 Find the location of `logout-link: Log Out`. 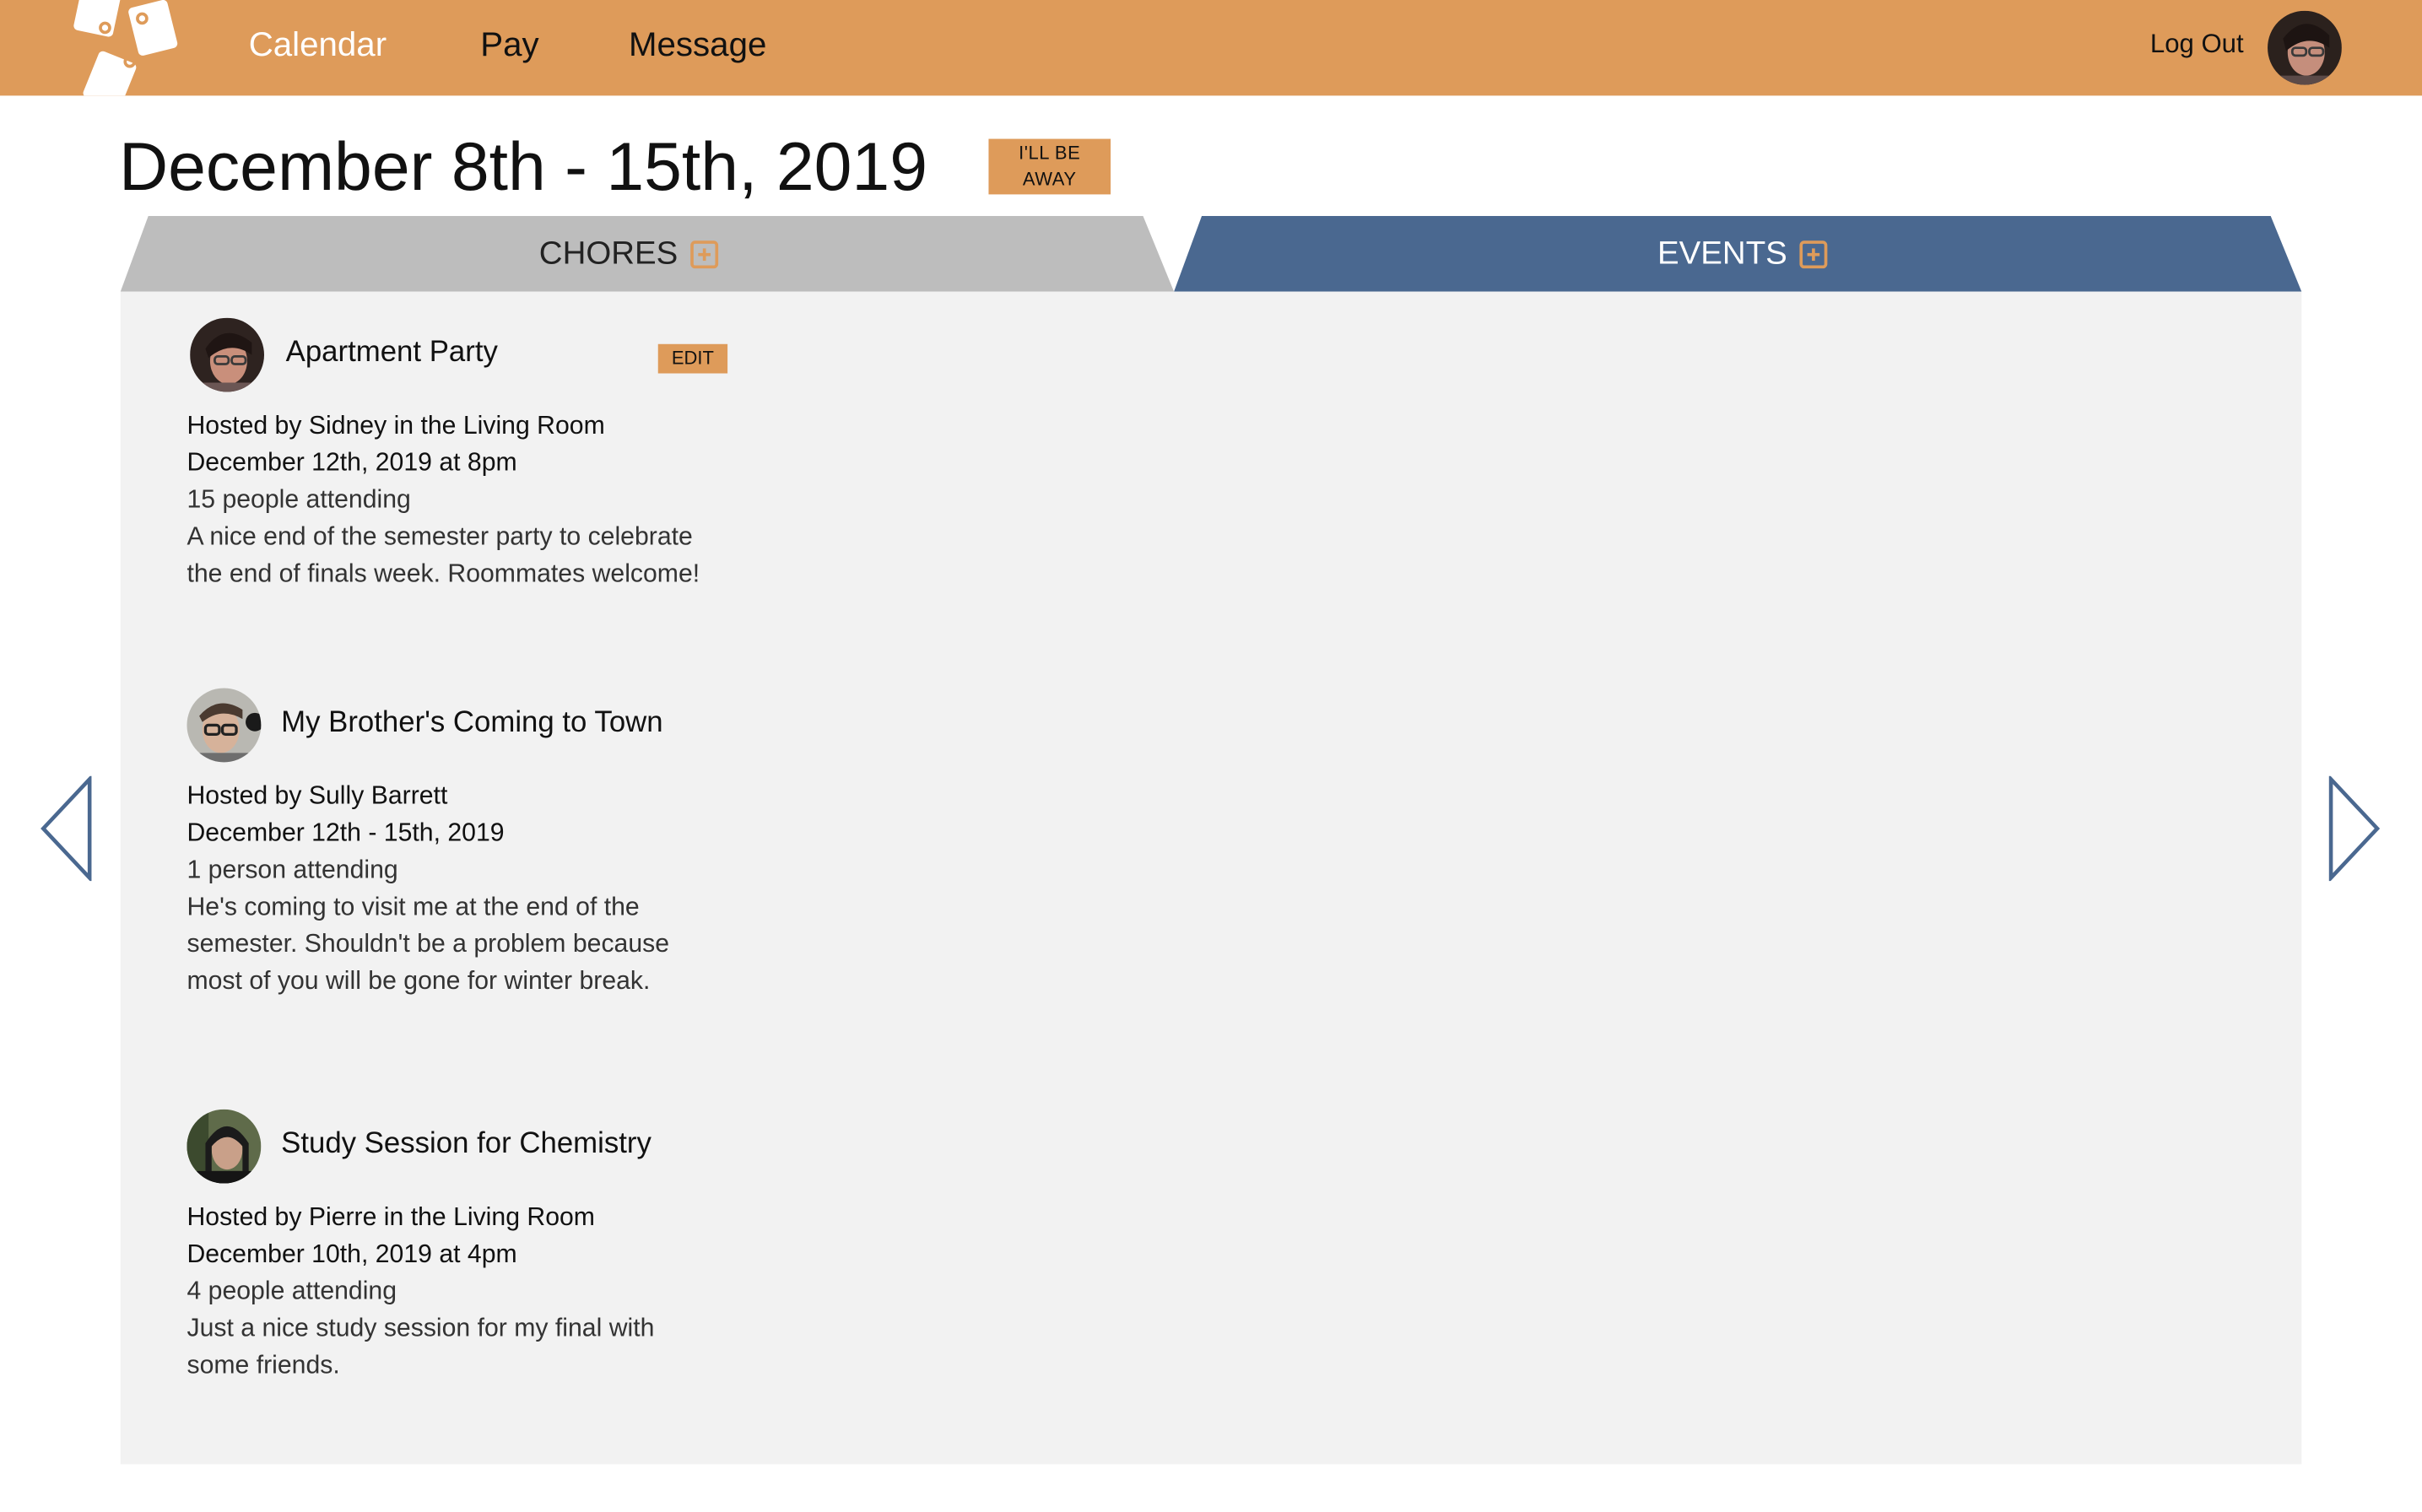

logout-link: Log Out is located at coordinates (2197, 44).